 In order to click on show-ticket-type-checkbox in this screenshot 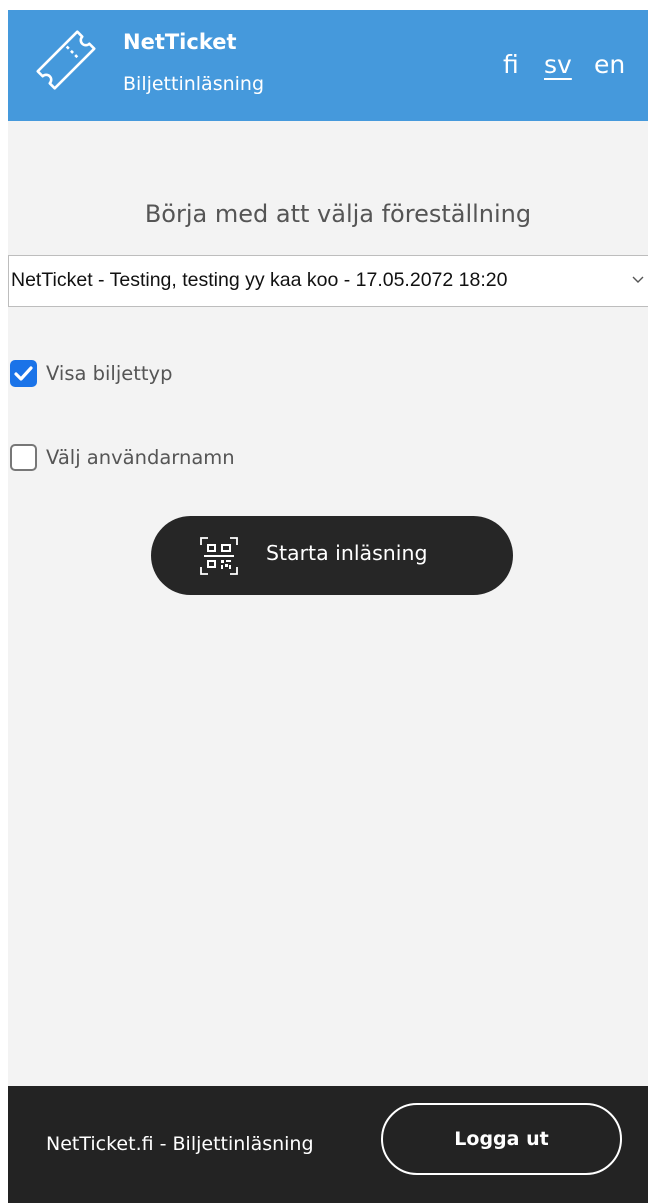, I will do `click(23, 373)`.